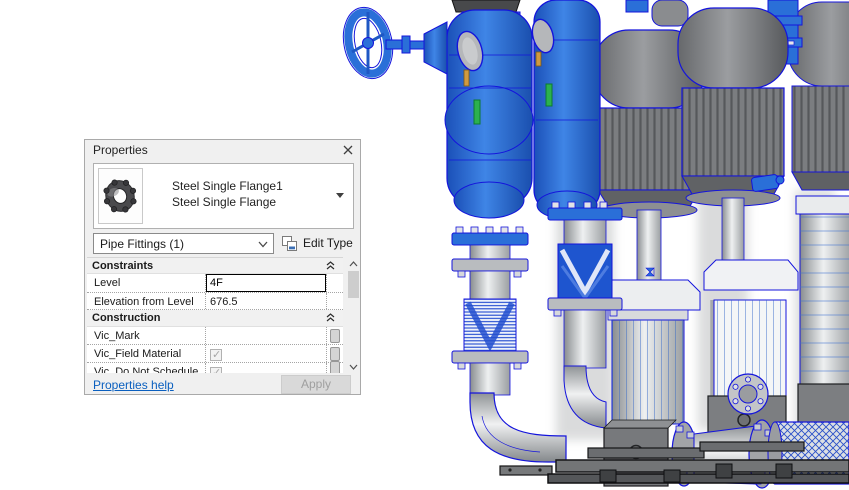 This screenshot has height=490, width=849. Describe the element at coordinates (146, 368) in the screenshot. I see `property-label: Vic_Do Not Schedule` at that location.